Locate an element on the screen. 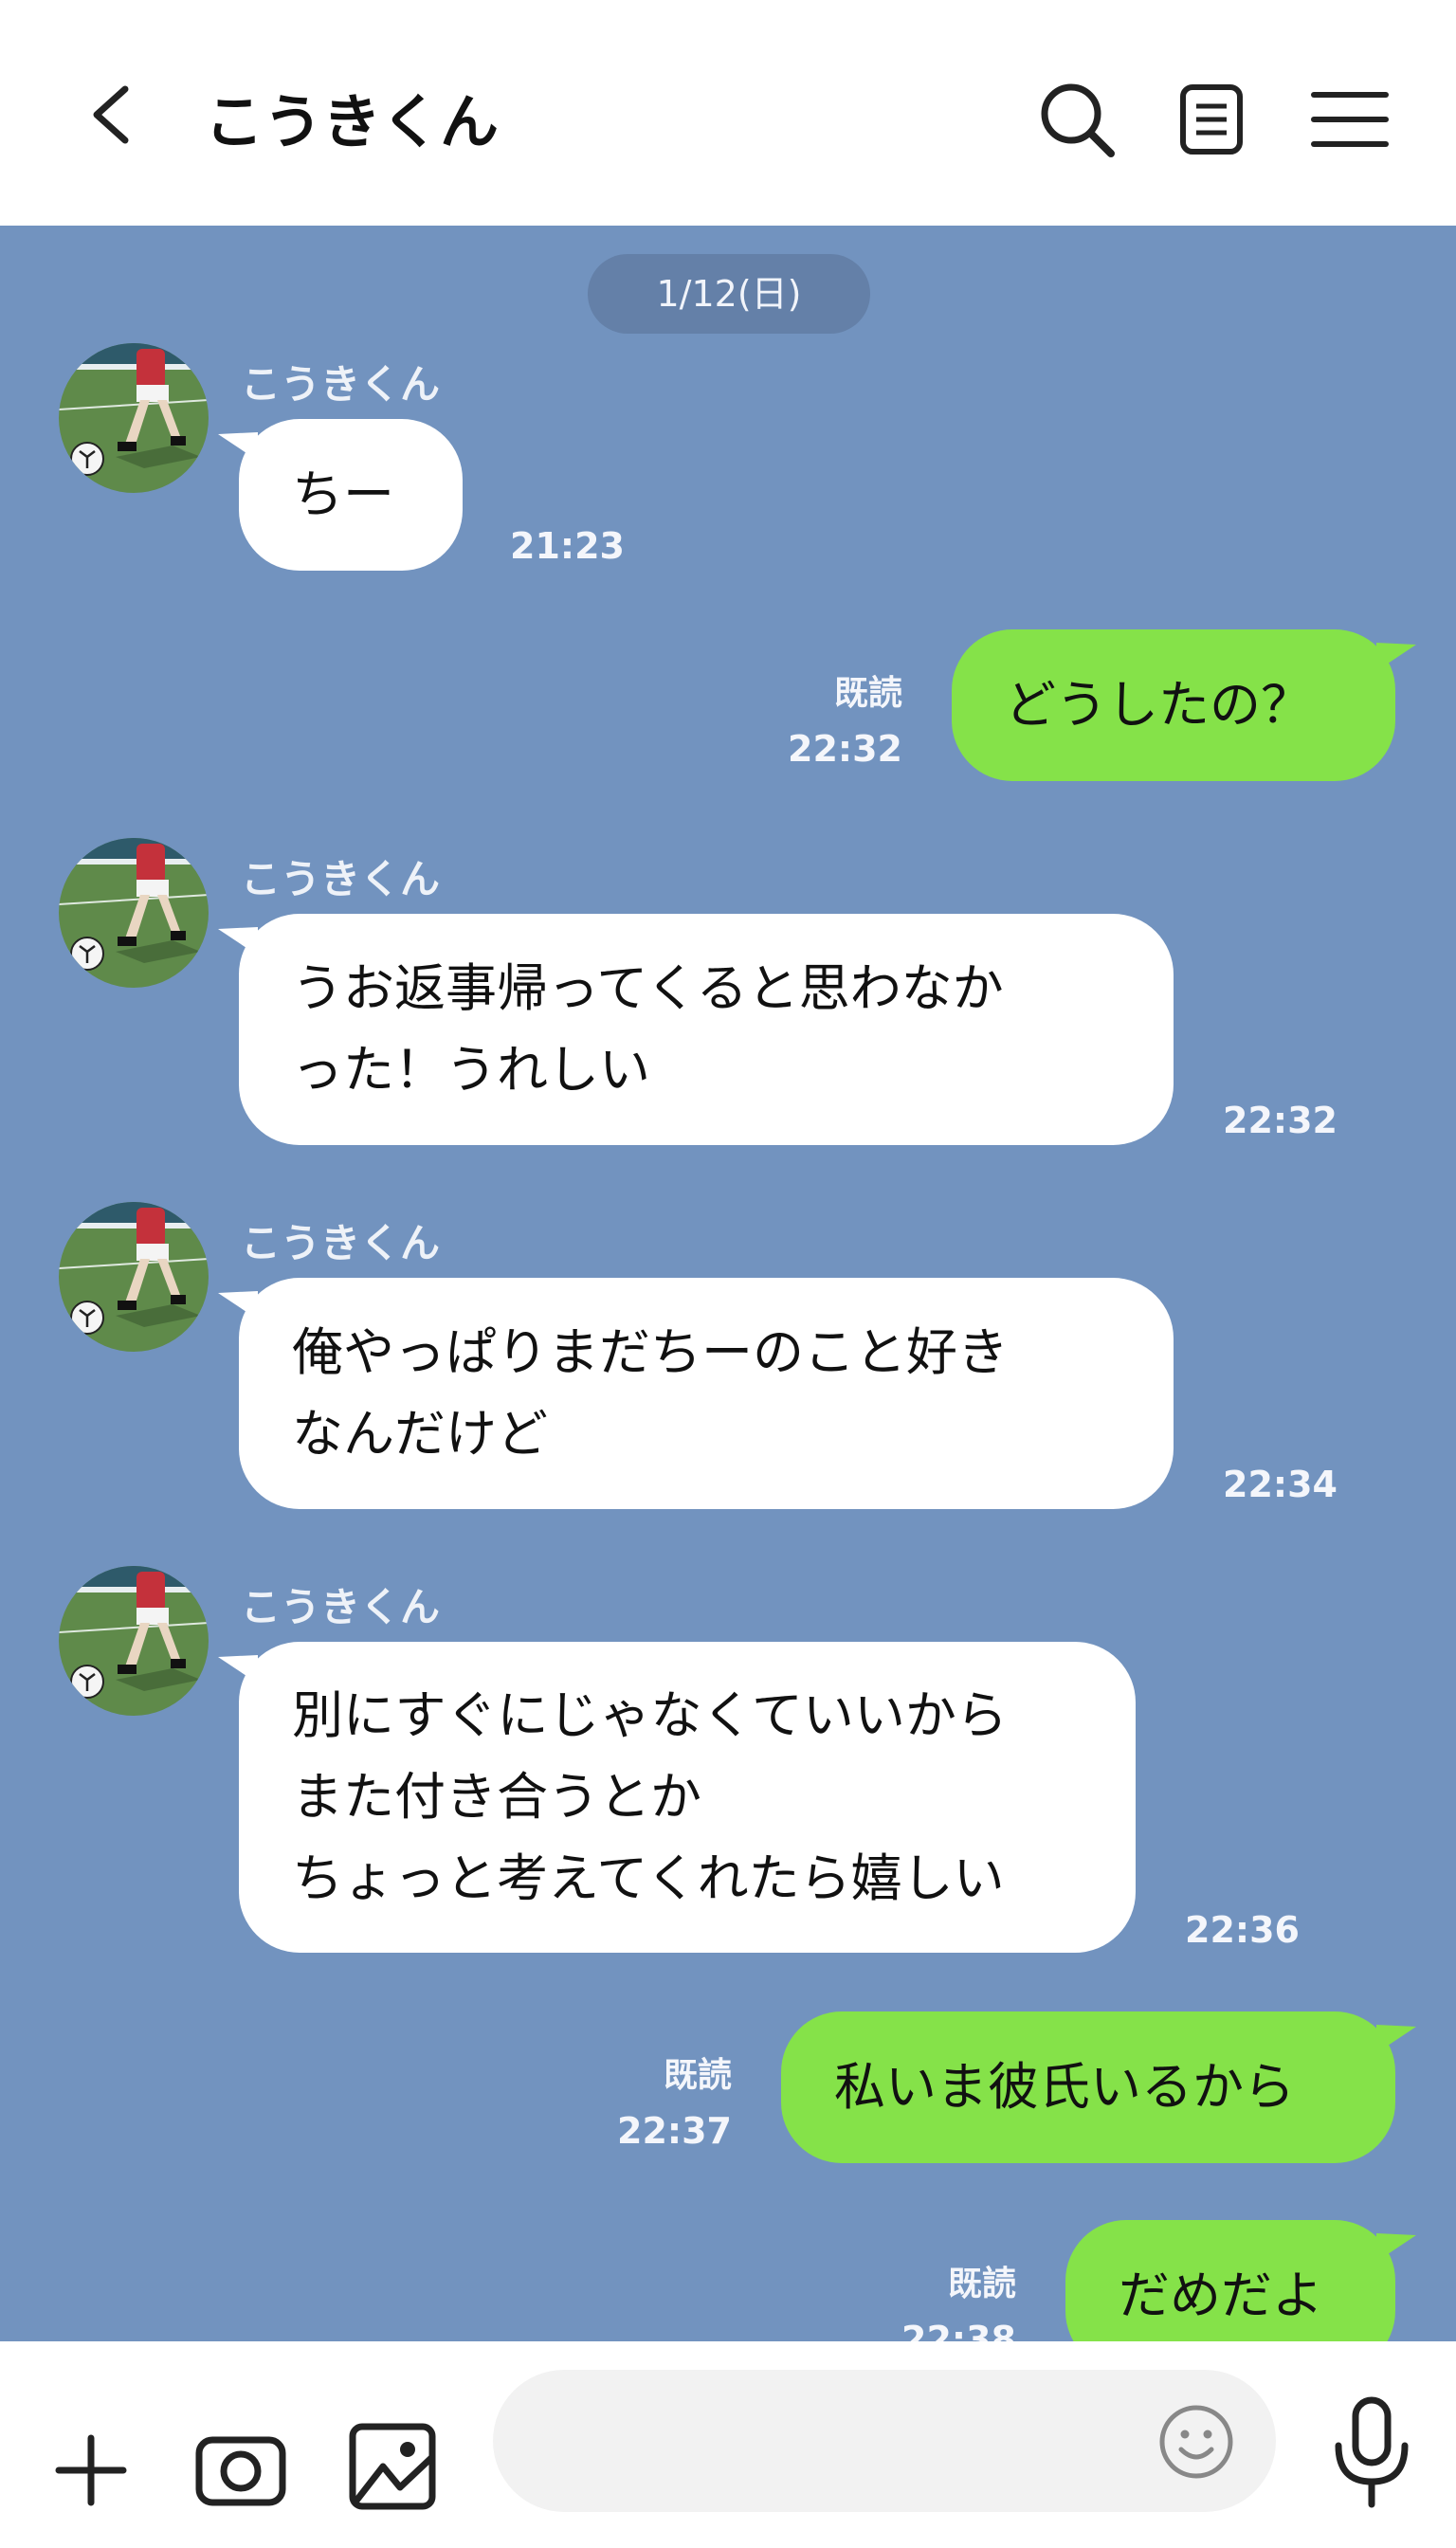  date-separator: 1/12(日) is located at coordinates (729, 294).